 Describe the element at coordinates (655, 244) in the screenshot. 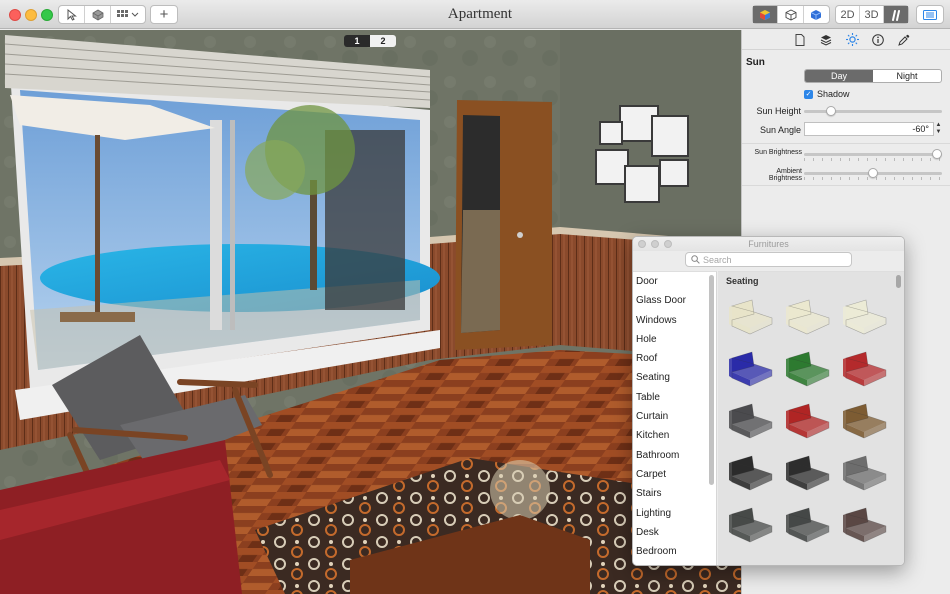

I see `panel-minimize-button` at that location.